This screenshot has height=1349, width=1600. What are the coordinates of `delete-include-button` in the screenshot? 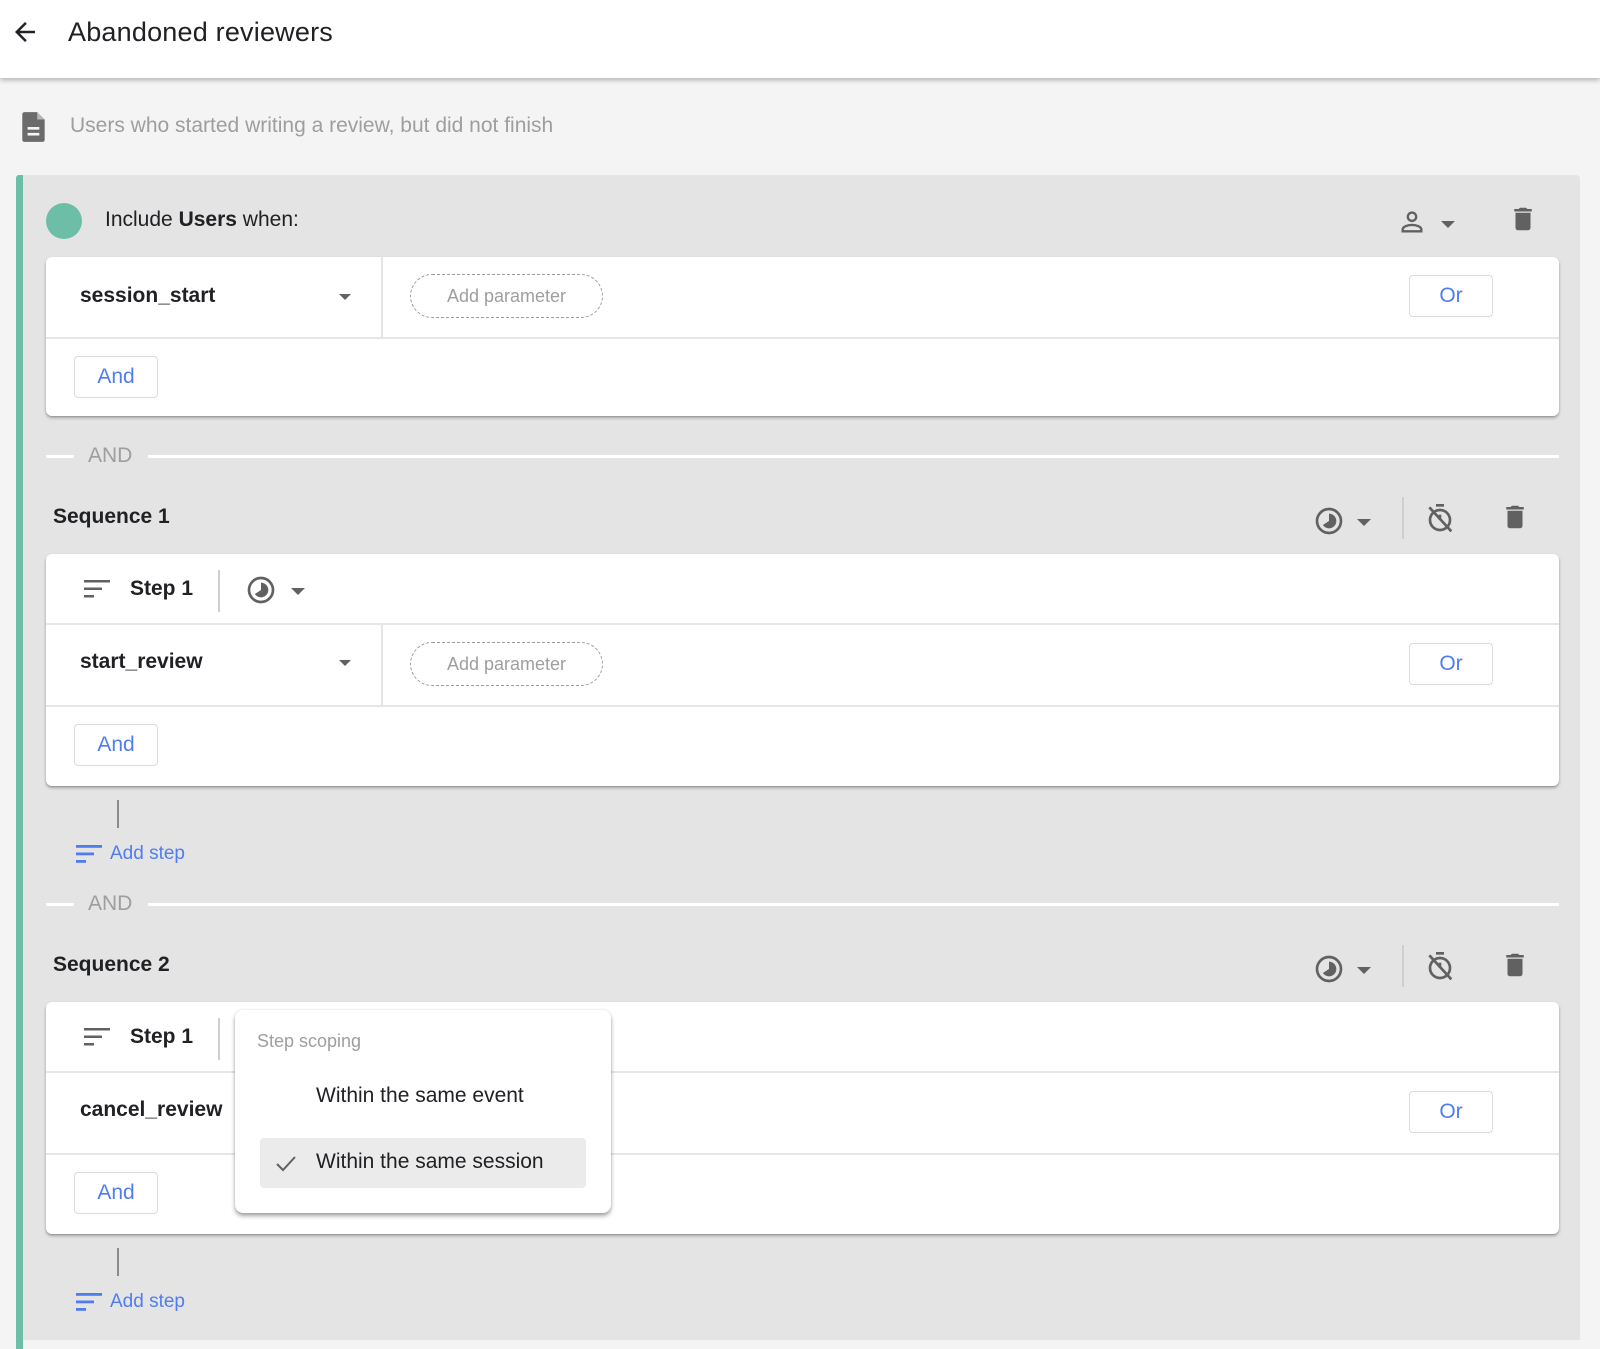 It's located at (1523, 219).